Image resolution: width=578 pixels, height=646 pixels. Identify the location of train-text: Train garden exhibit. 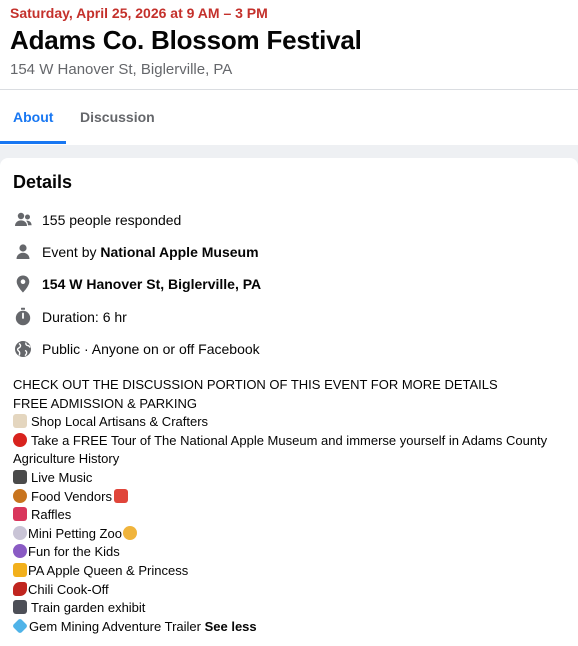
(88, 608).